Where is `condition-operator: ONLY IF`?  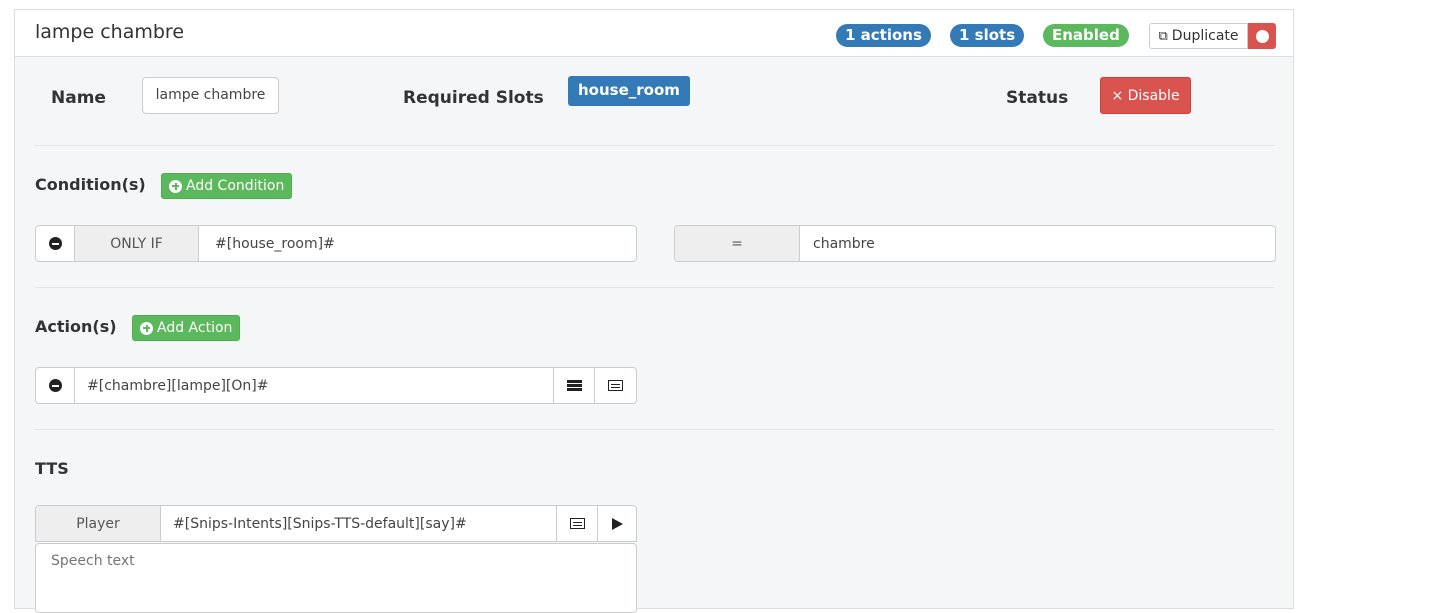
condition-operator: ONLY IF is located at coordinates (137, 243).